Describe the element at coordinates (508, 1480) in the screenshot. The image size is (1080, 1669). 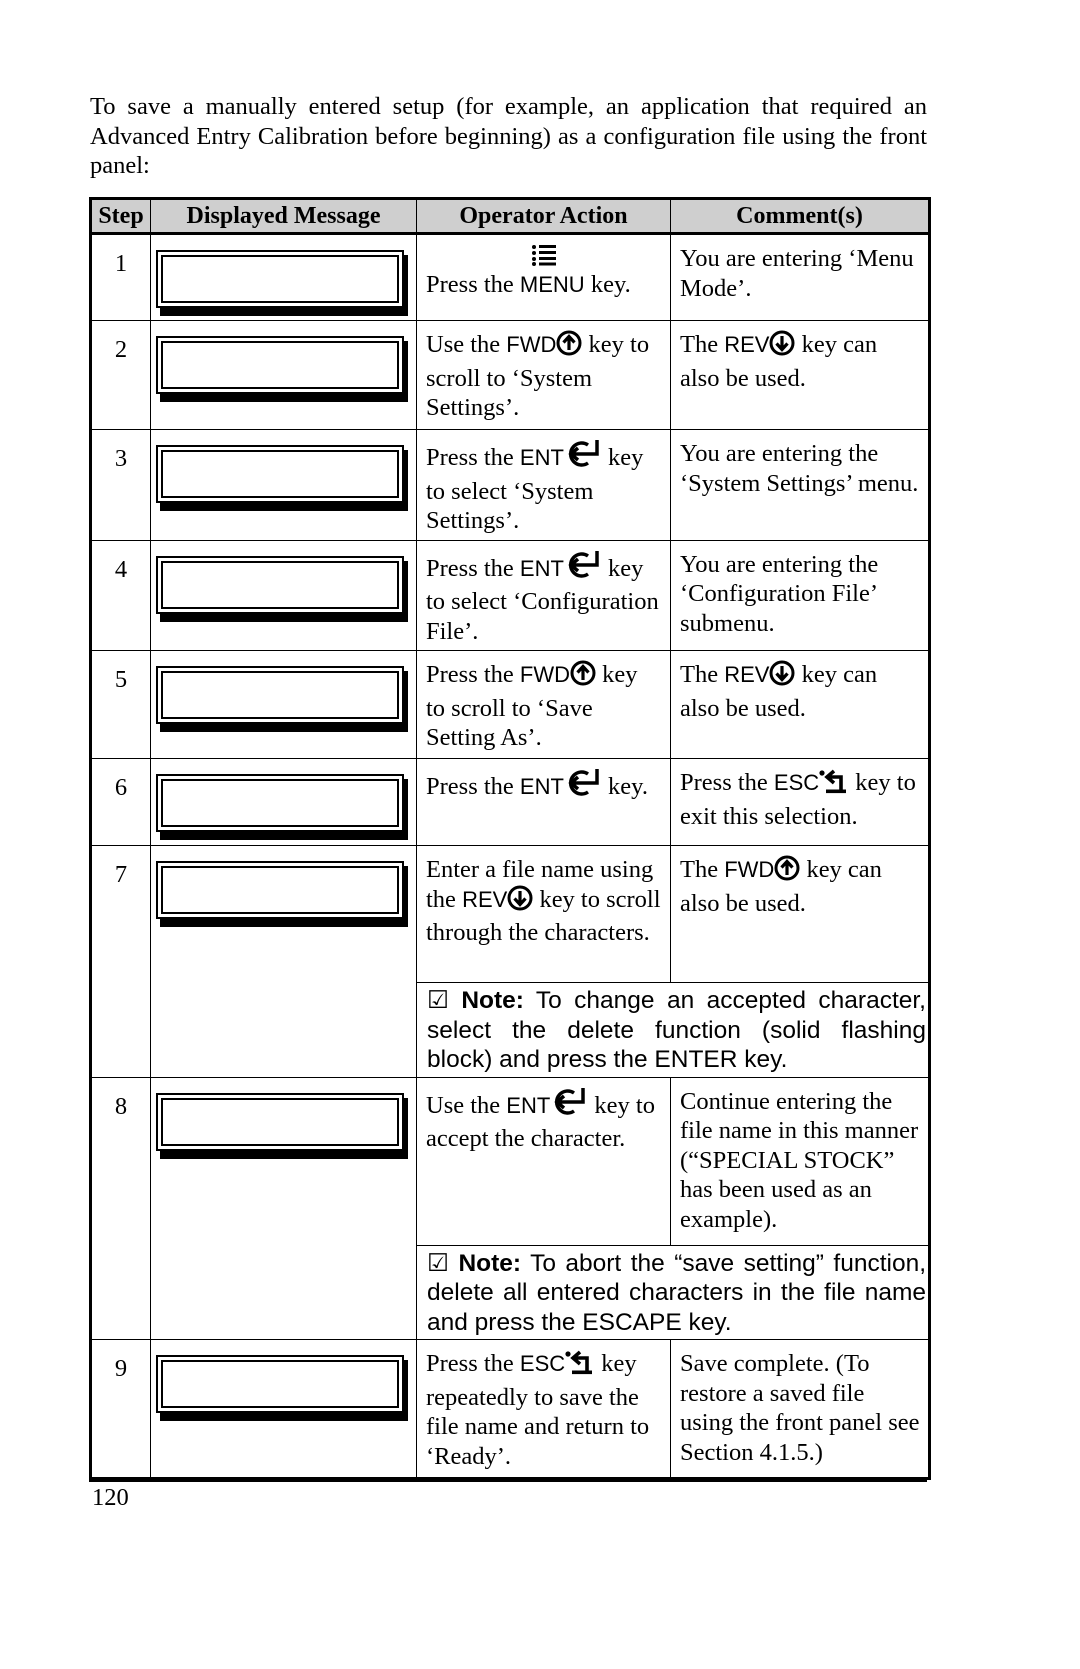
I see `footer-rule` at that location.